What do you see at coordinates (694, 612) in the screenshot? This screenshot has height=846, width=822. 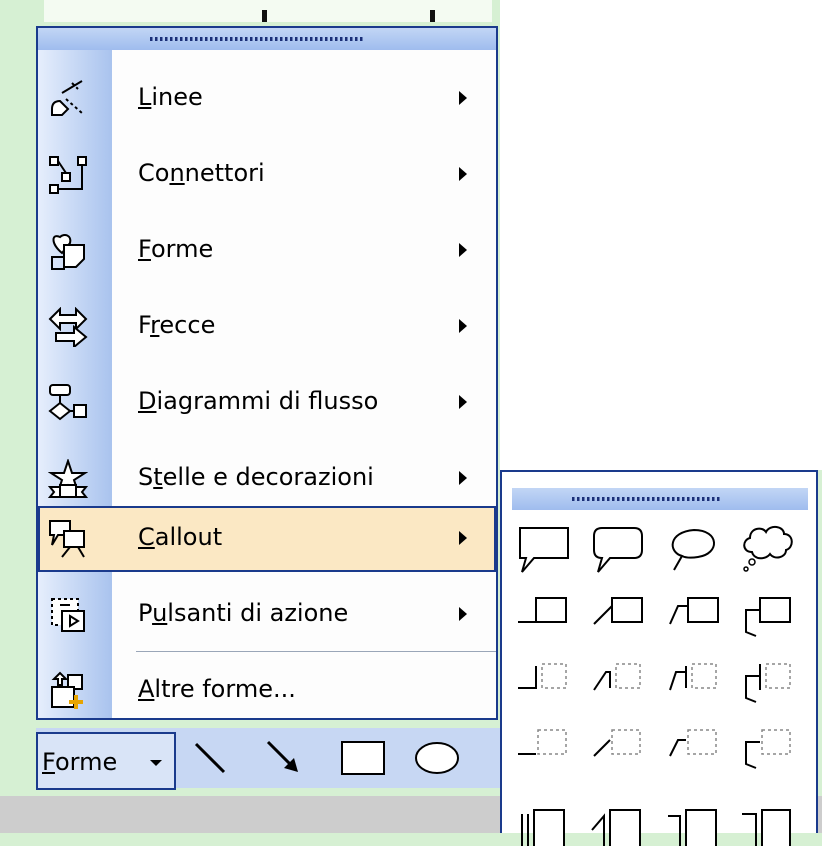 I see `line-callout-3-icon` at bounding box center [694, 612].